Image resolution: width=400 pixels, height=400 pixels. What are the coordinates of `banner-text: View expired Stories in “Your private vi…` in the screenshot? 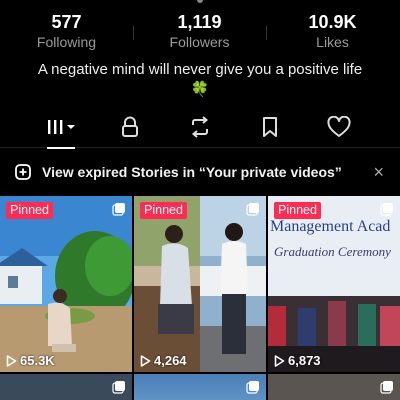 It's located at (192, 172).